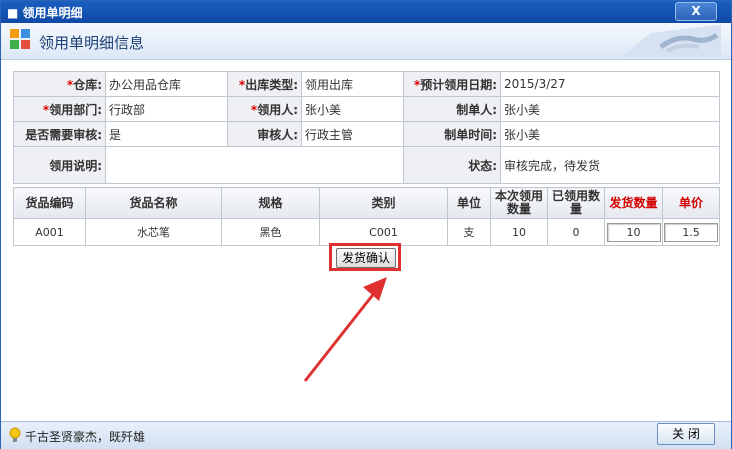 This screenshot has height=449, width=732. Describe the element at coordinates (576, 232) in the screenshot. I see `cell-used-qty: 0` at that location.